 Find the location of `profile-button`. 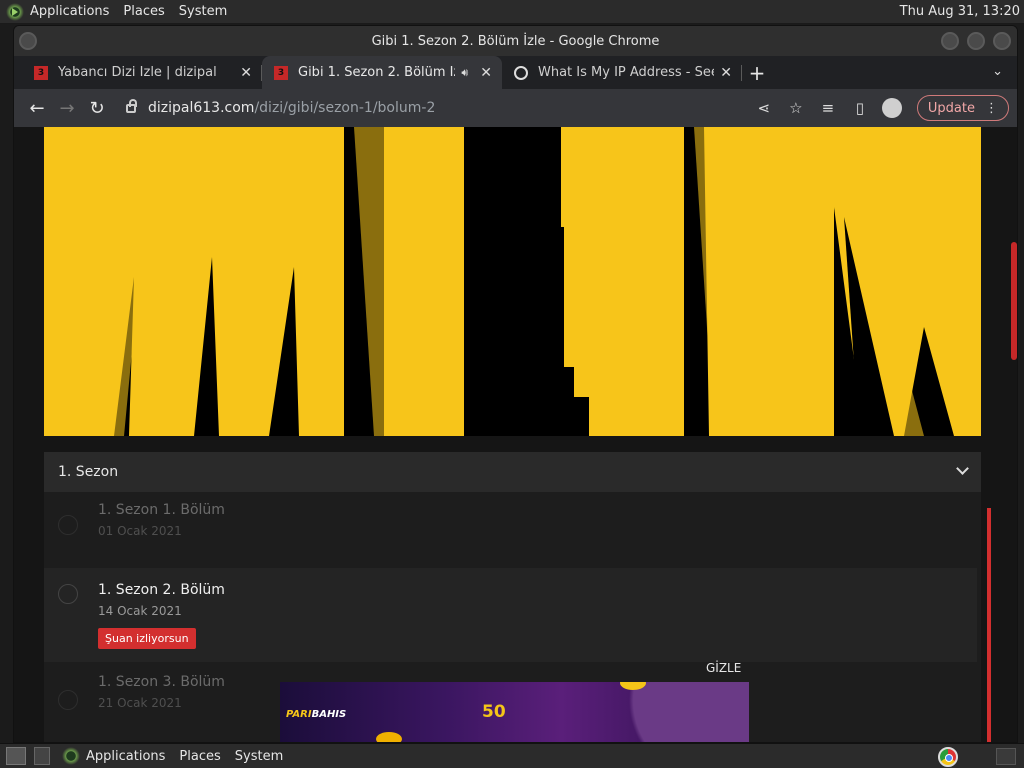

profile-button is located at coordinates (892, 108).